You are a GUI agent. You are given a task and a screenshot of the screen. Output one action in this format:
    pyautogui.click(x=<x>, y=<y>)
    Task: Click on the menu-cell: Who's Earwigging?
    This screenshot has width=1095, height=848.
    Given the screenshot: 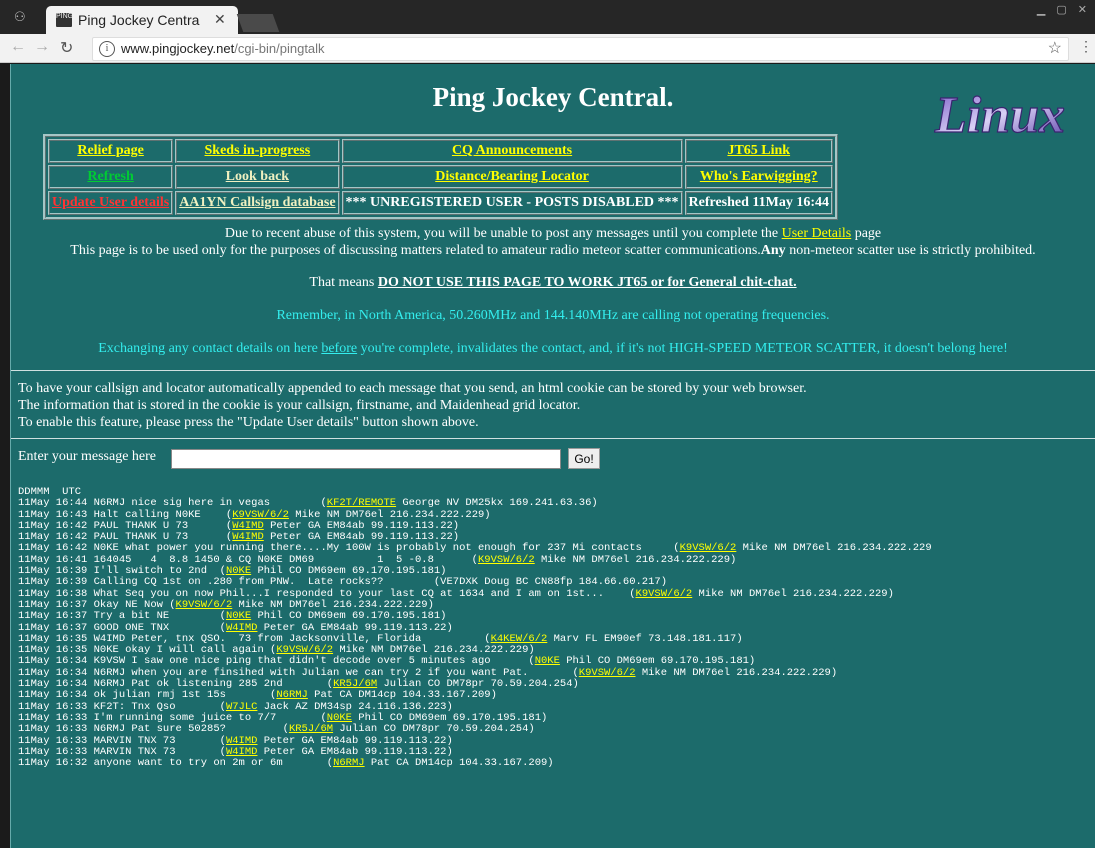 What is the action you would take?
    pyautogui.click(x=759, y=177)
    